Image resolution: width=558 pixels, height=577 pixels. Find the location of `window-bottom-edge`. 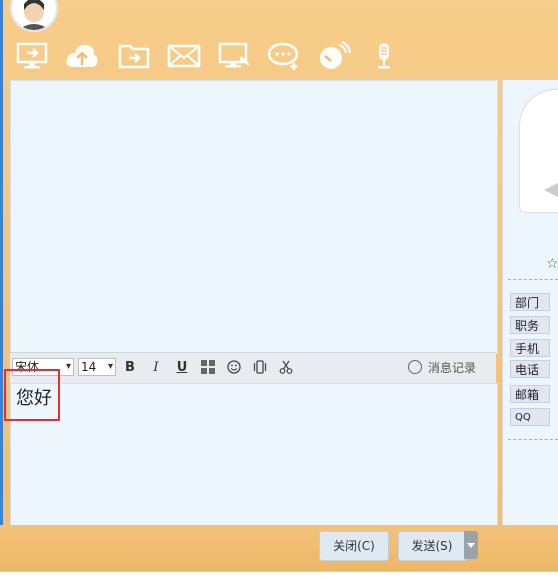

window-bottom-edge is located at coordinates (279, 574).